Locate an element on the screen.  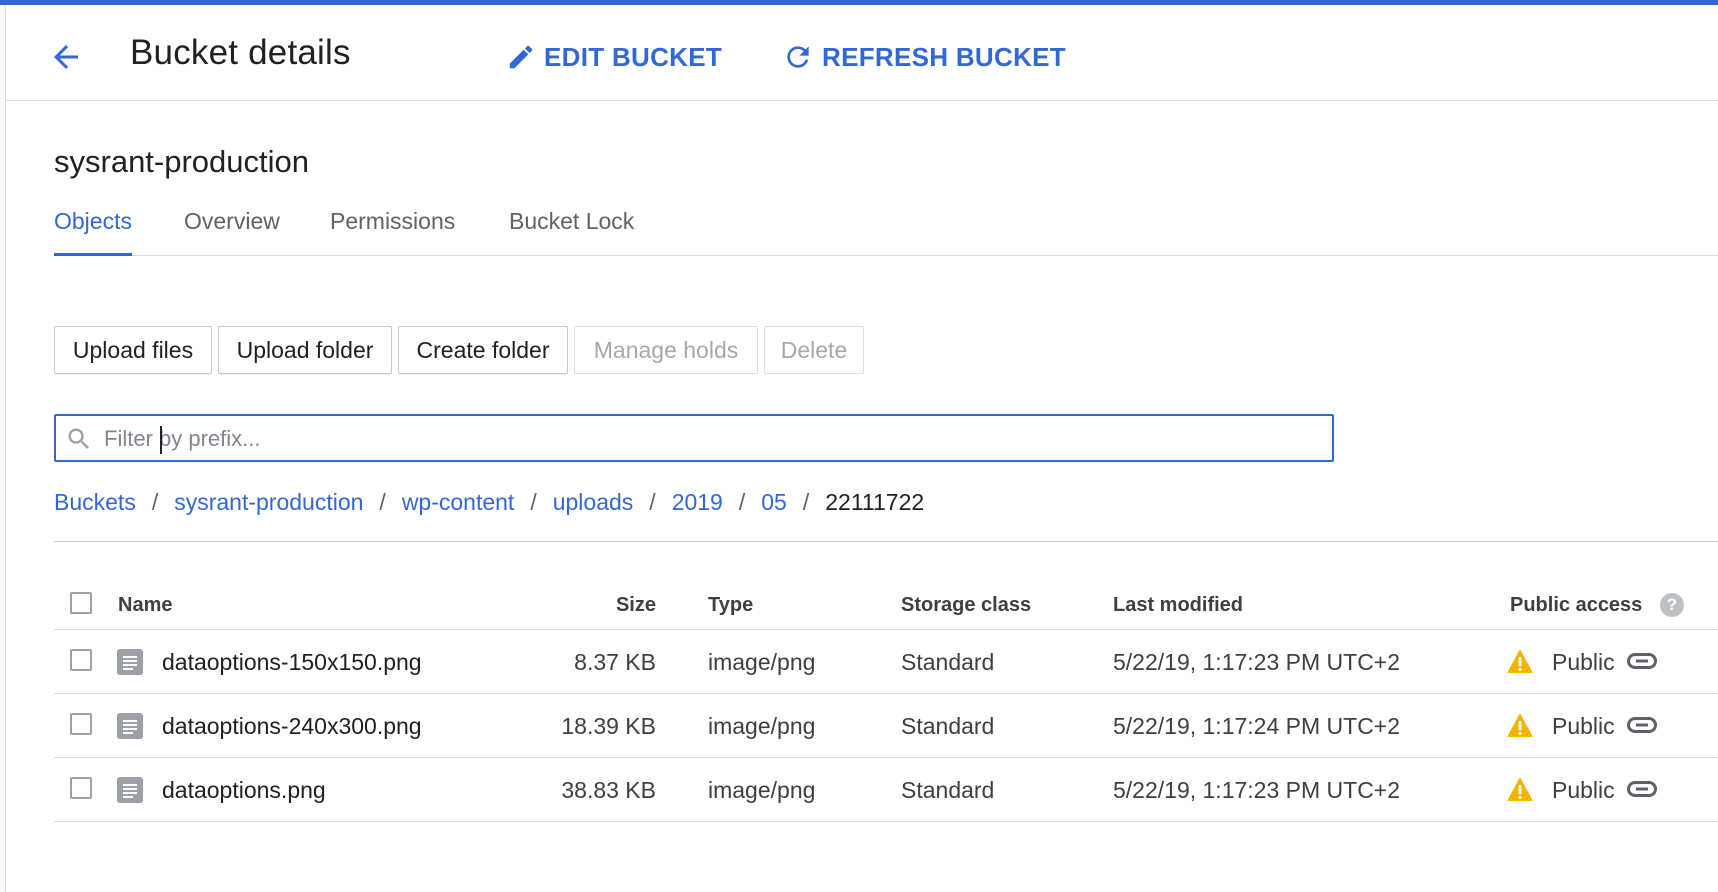
tab-bucket-lock: Bucket Lock is located at coordinates (571, 230).